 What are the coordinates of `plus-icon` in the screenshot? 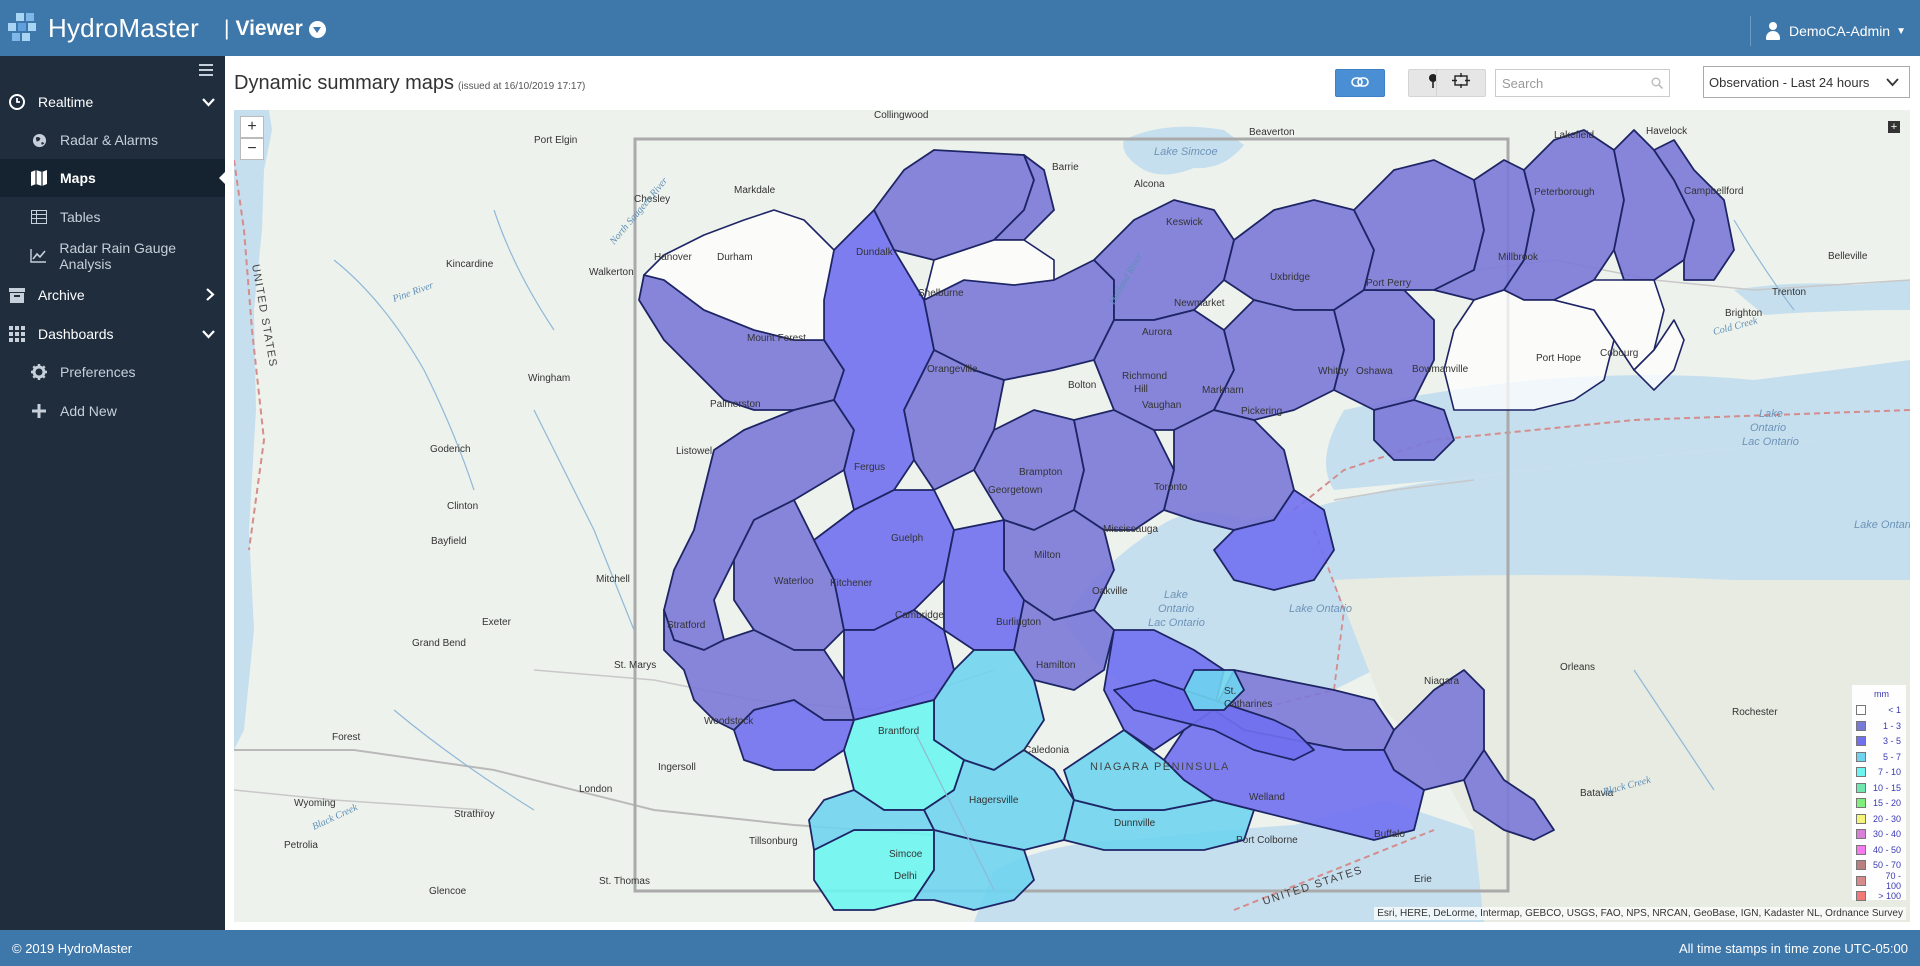 It's located at (39, 411).